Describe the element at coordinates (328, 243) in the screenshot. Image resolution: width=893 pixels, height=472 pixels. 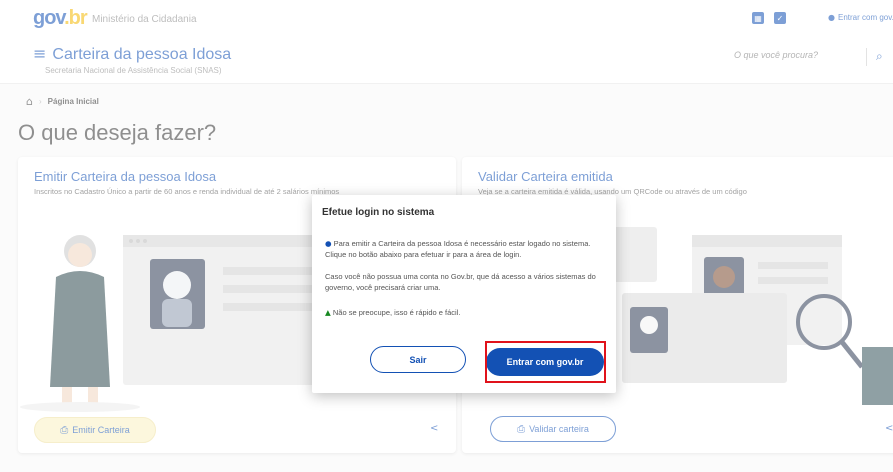
I see `info-icon: ●` at that location.